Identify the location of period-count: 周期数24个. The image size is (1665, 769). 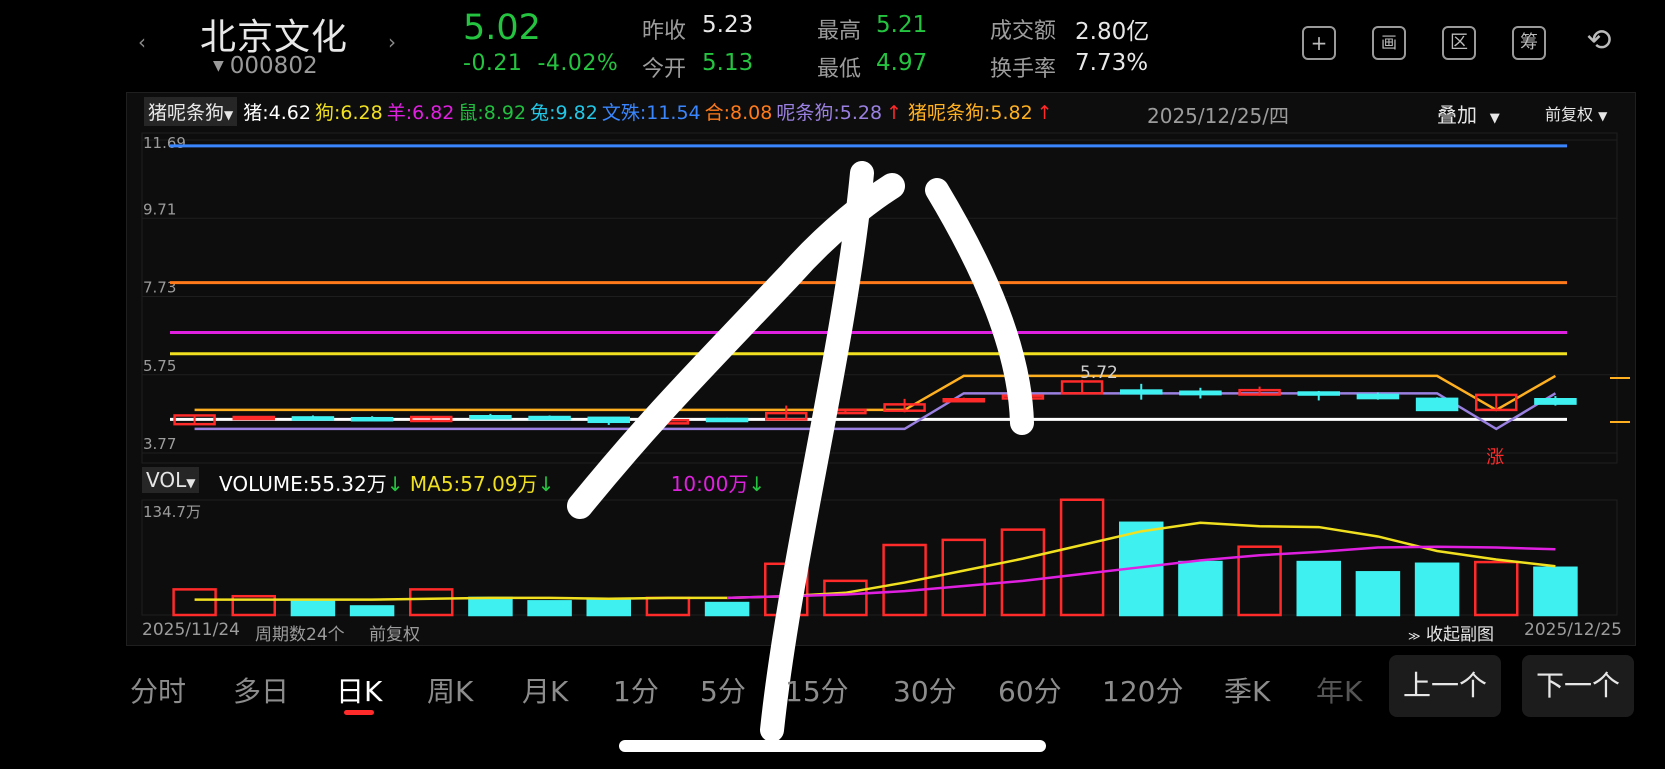
(300, 635).